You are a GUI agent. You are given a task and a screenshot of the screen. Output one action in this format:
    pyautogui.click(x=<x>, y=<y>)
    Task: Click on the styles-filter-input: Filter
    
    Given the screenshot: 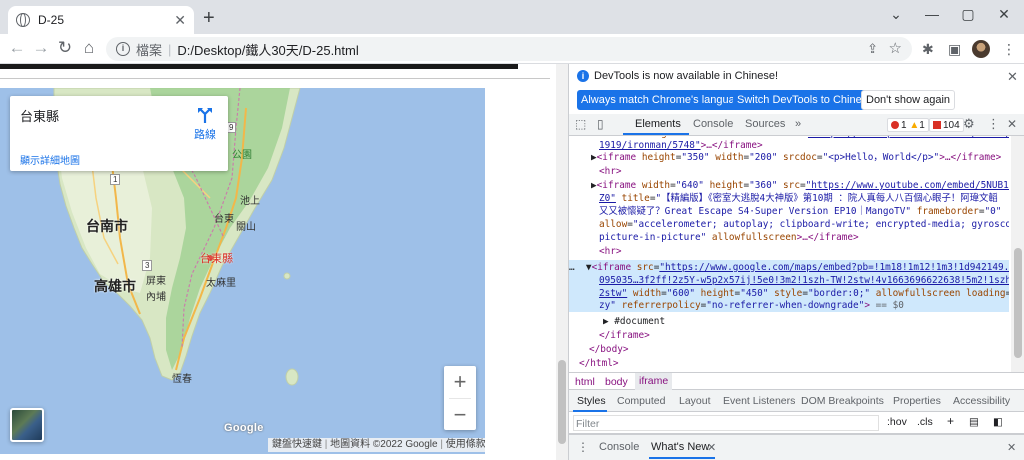 What is the action you would take?
    pyautogui.click(x=726, y=423)
    